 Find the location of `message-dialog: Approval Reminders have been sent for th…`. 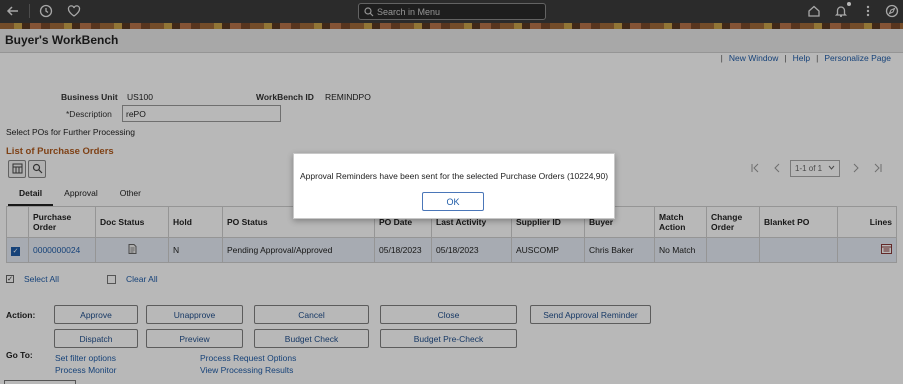

message-dialog: Approval Reminders have been sent for th… is located at coordinates (454, 186).